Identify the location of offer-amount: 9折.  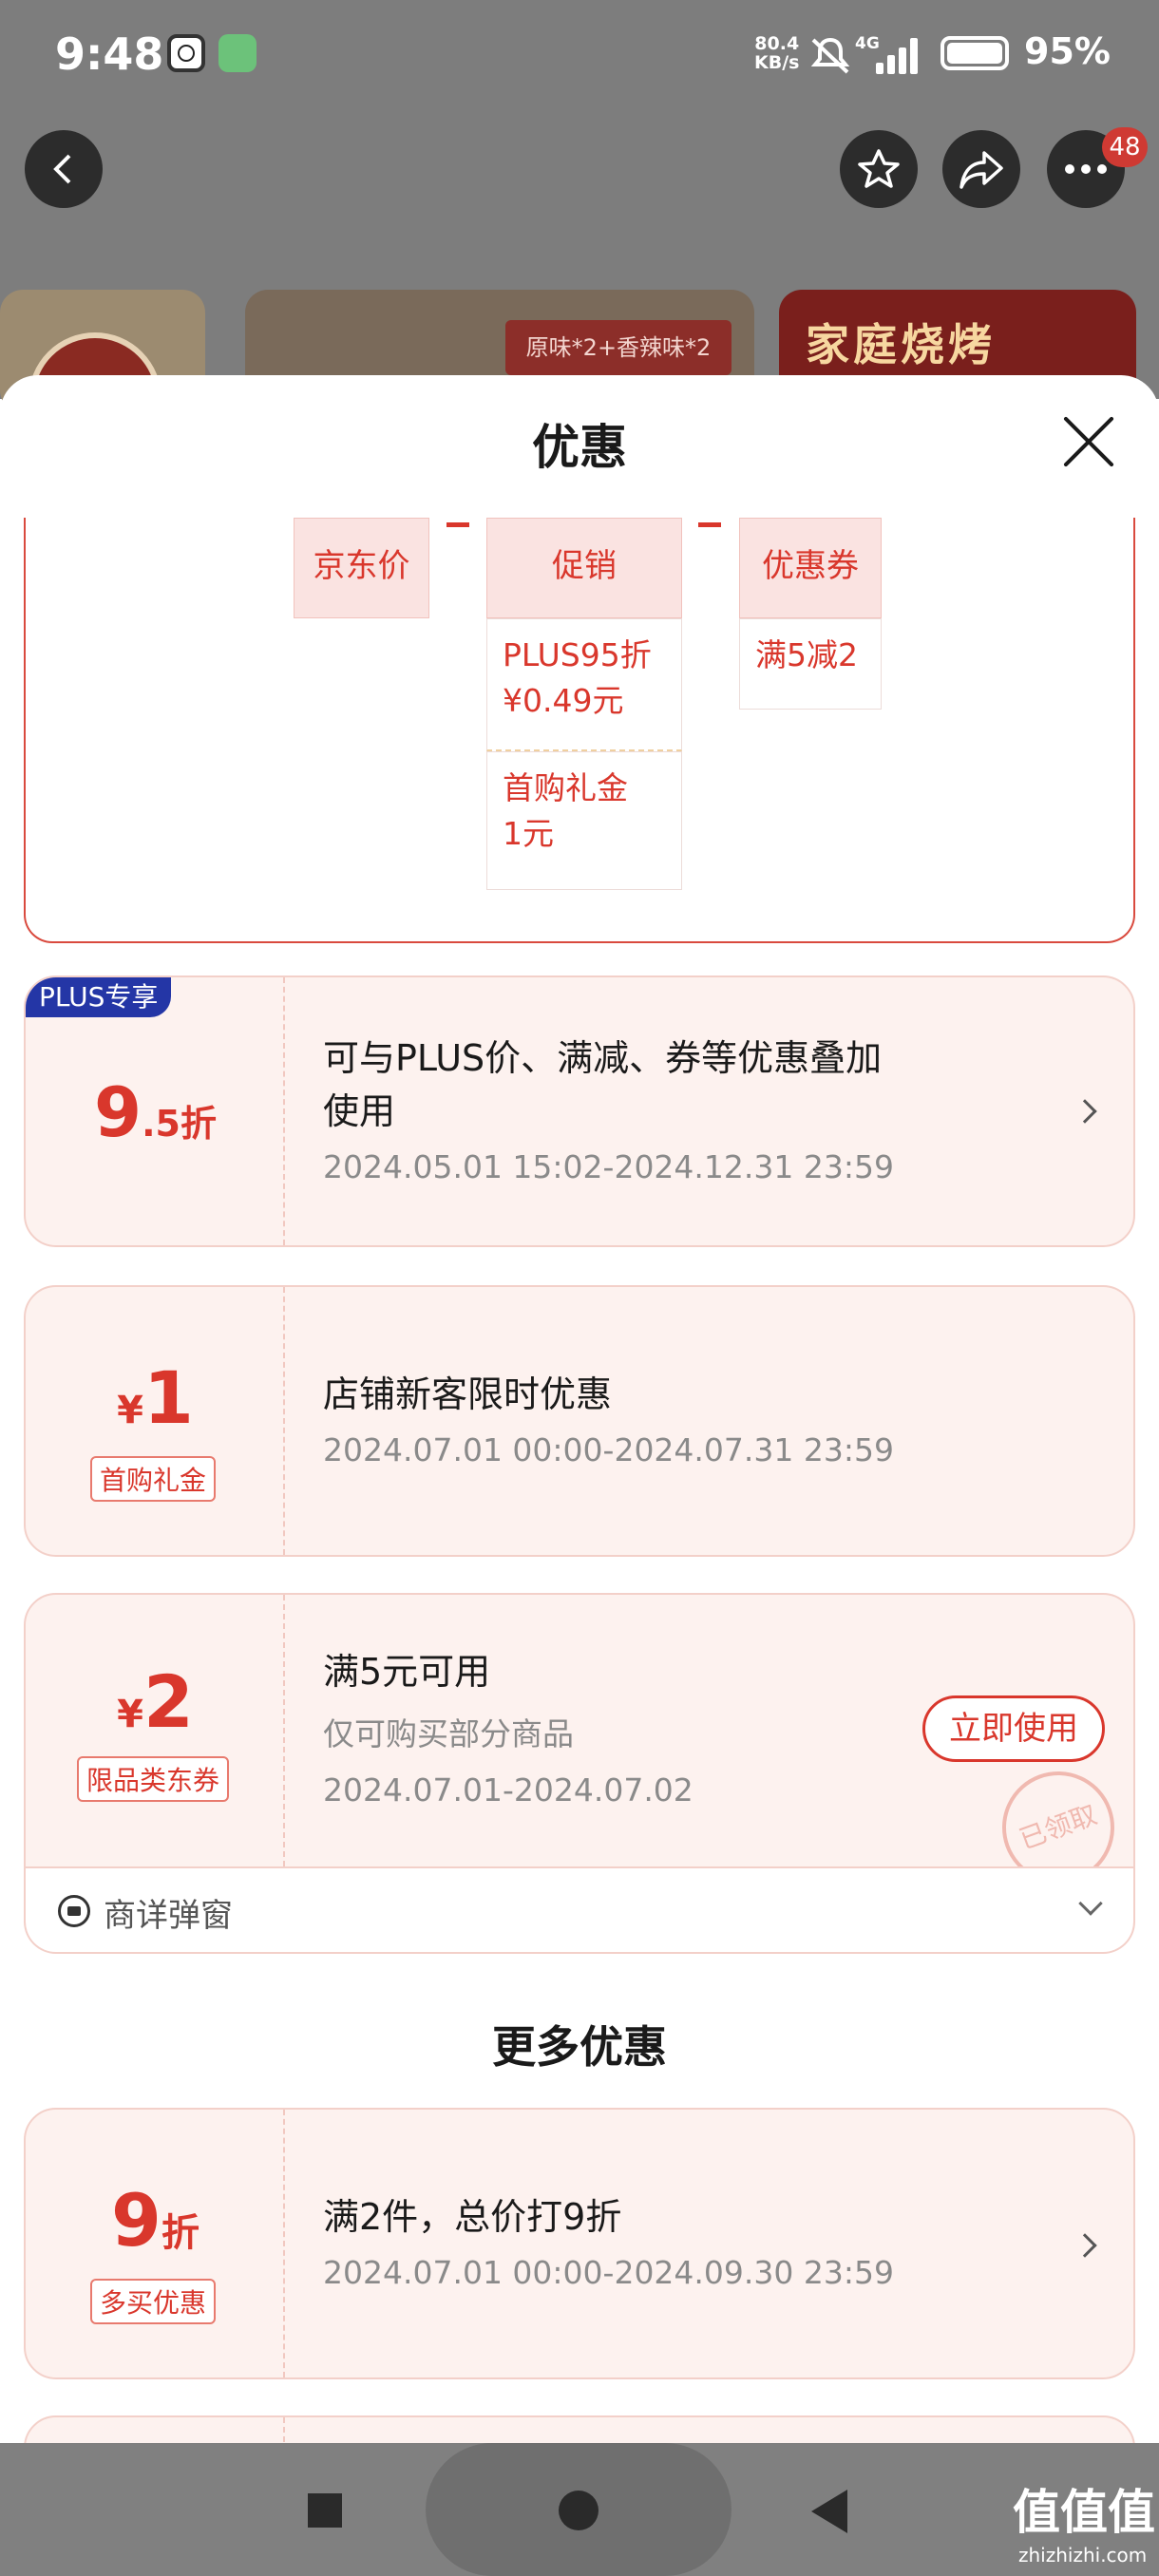
(155, 2220).